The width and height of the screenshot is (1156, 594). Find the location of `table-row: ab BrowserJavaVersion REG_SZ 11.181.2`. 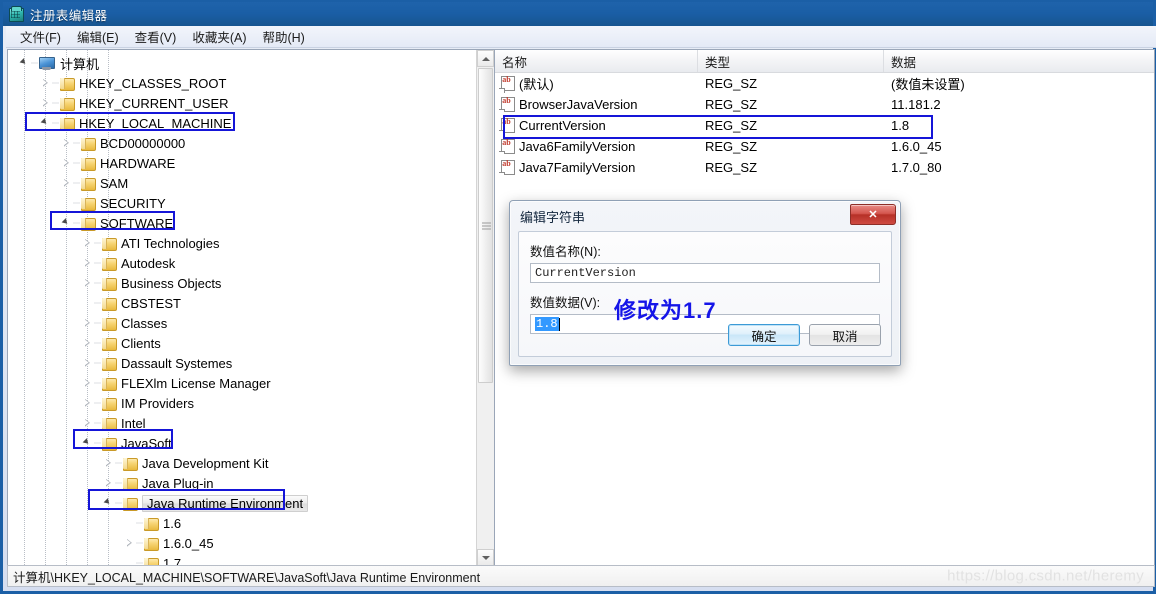

table-row: ab BrowserJavaVersion REG_SZ 11.181.2 is located at coordinates (824, 104).